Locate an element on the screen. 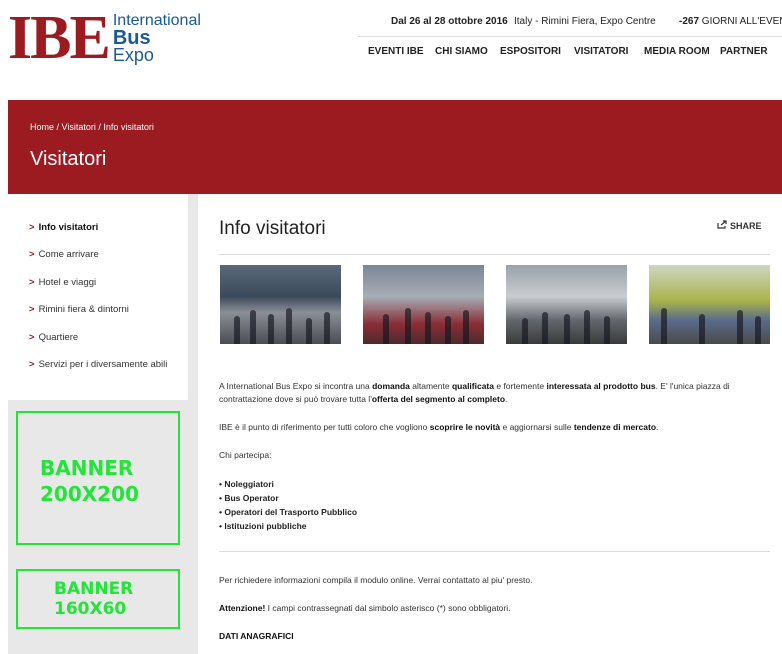 The width and height of the screenshot is (782, 654). sidebar-item-servizi-disabili: > Servizi per i diversamente abili is located at coordinates (98, 364).